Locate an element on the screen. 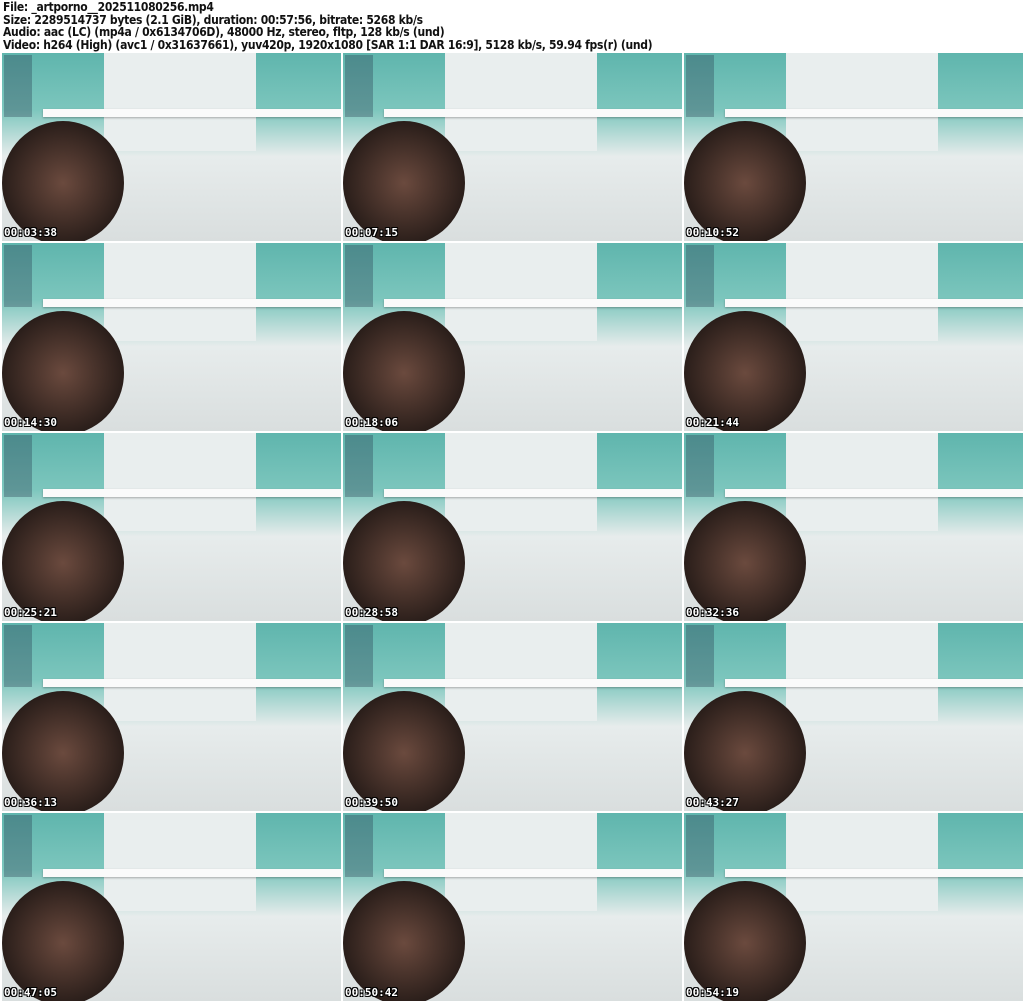 The image size is (1024, 1003). video-thumbnail: 00:28:58 is located at coordinates (512, 527).